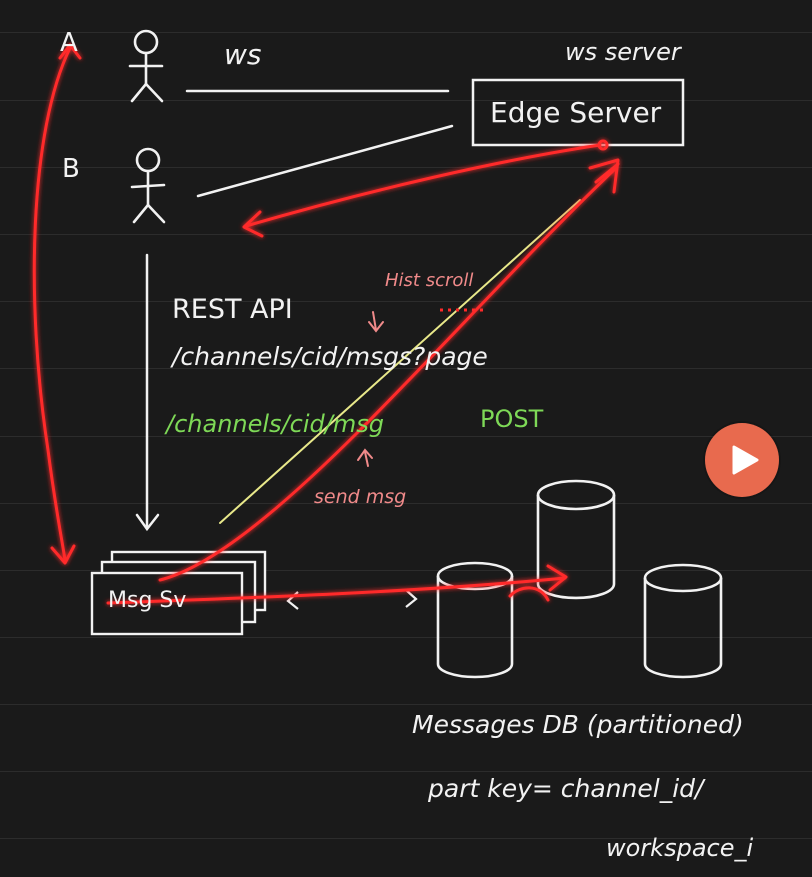  I want to click on hist-scroll-label: Hist scroll, so click(429, 280).